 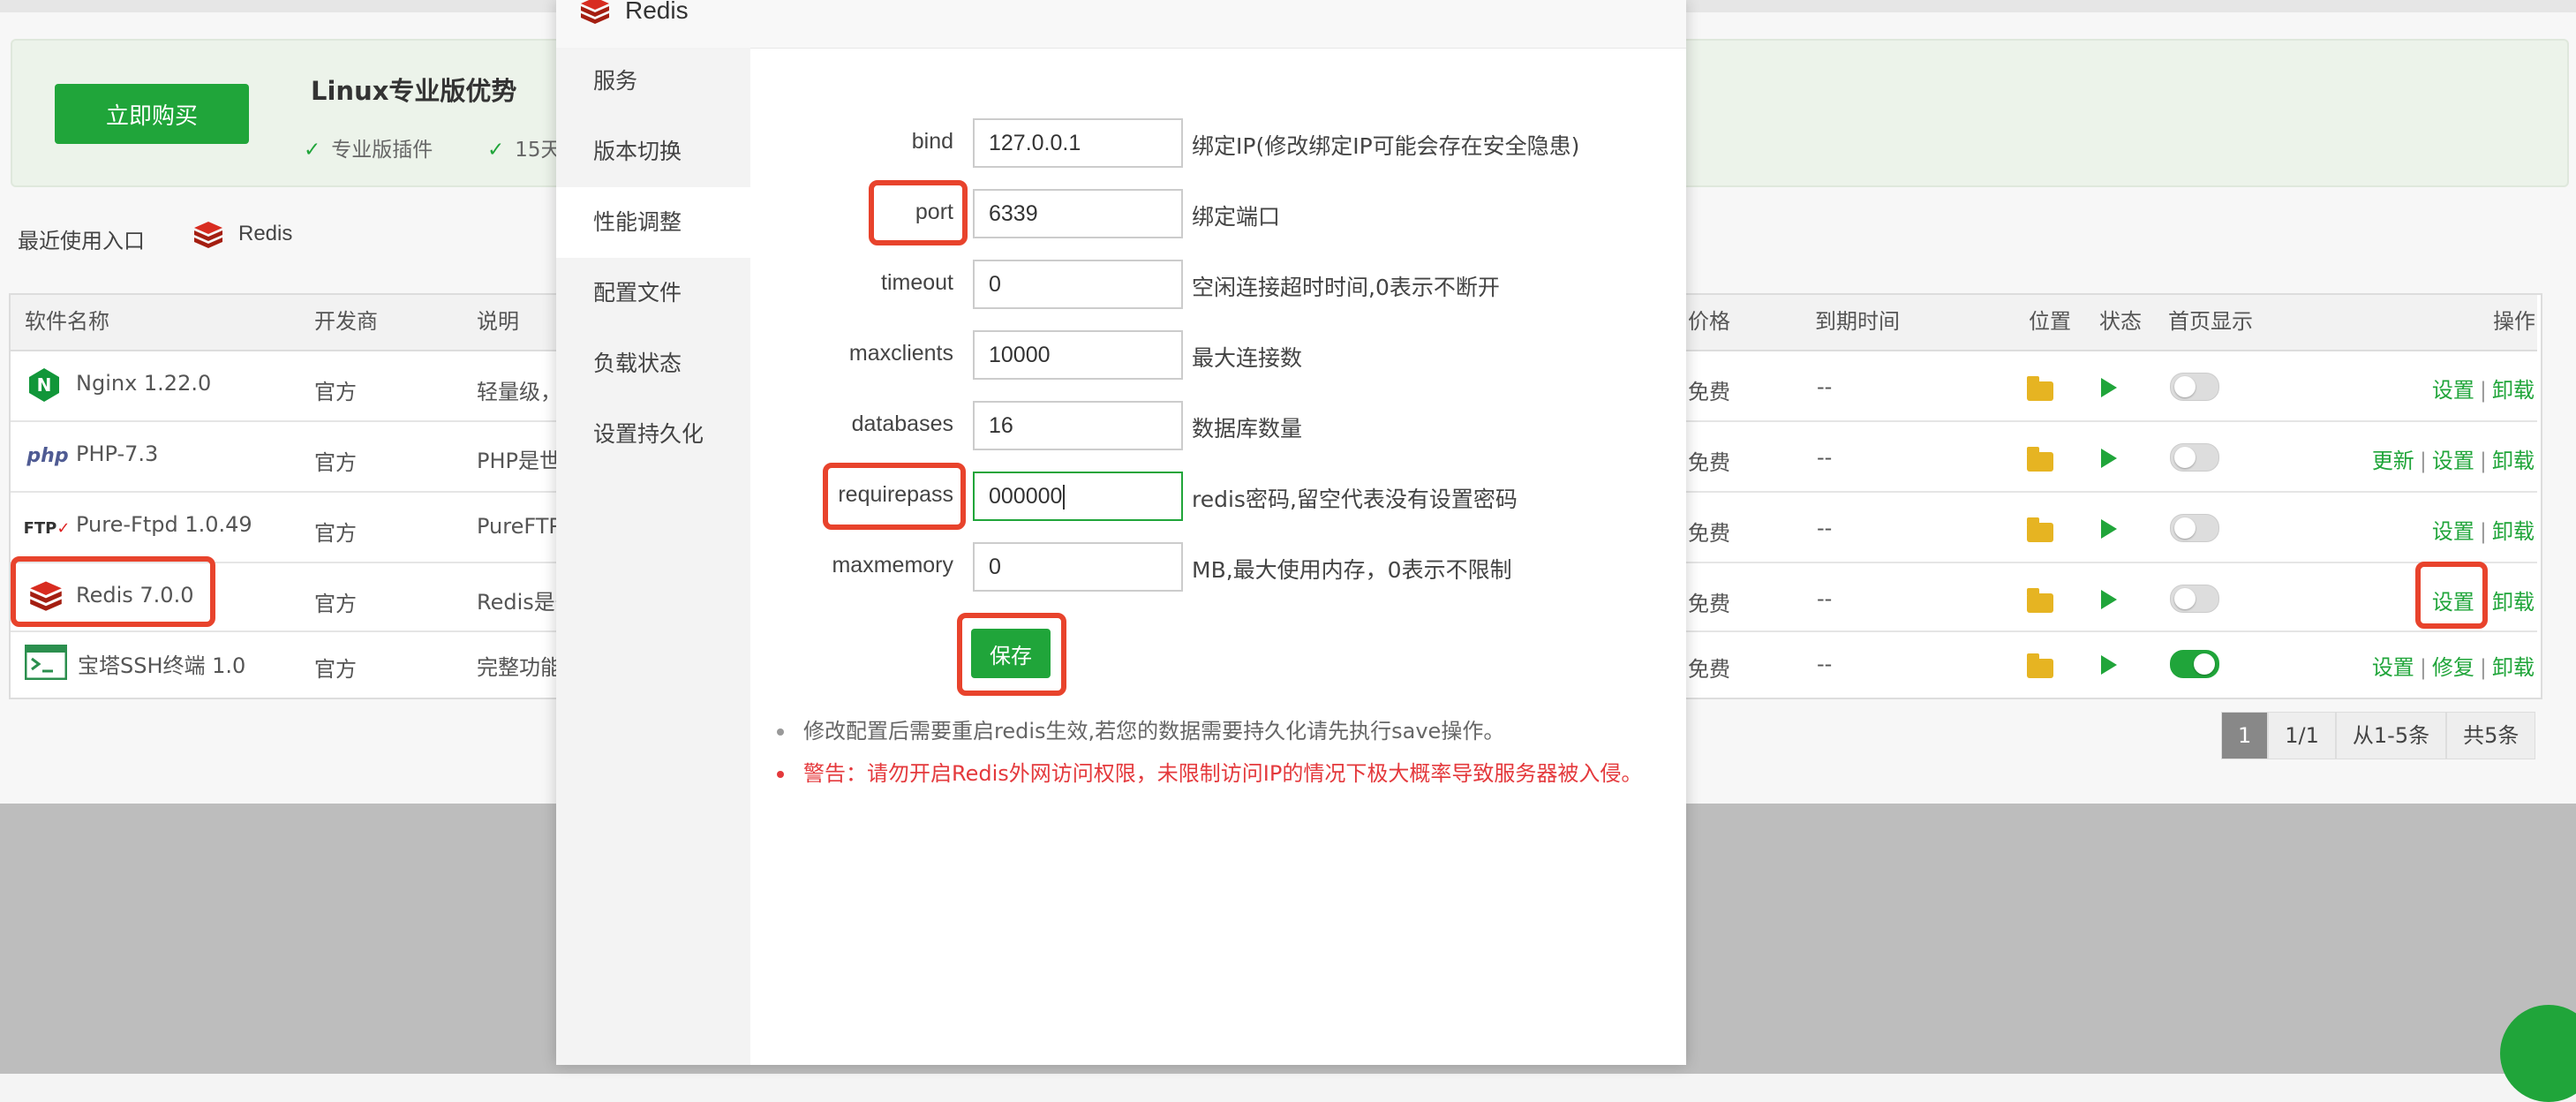 What do you see at coordinates (653, 222) in the screenshot?
I see `sidebar-item-performance: 性能调整` at bounding box center [653, 222].